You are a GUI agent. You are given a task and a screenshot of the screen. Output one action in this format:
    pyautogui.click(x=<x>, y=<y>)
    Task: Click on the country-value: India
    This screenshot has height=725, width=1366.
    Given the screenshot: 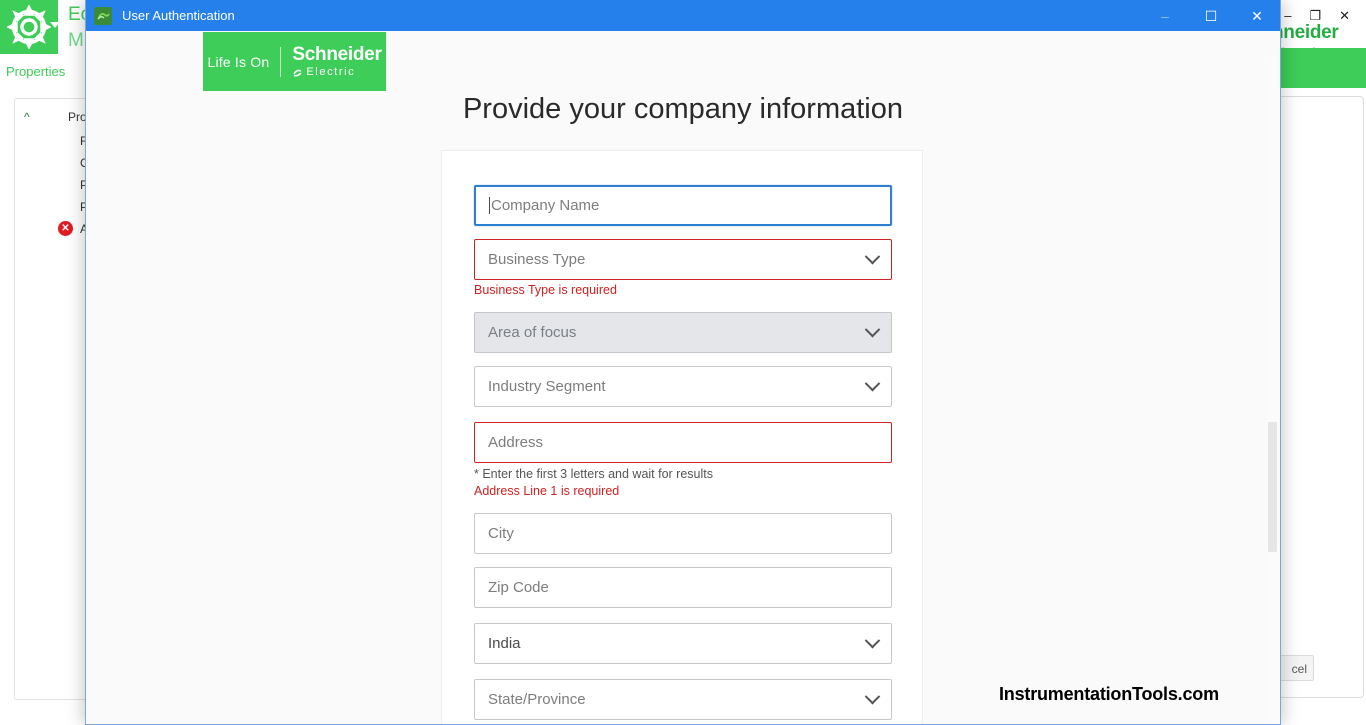 What is the action you would take?
    pyautogui.click(x=504, y=643)
    